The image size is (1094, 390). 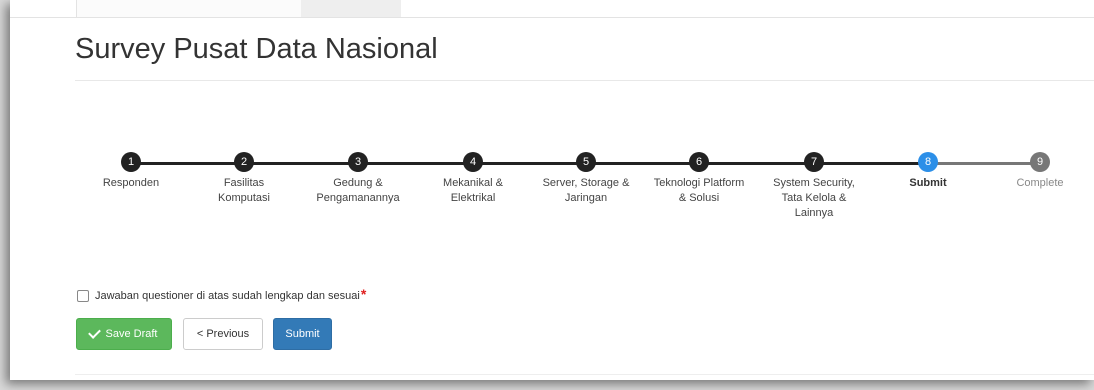 What do you see at coordinates (256, 49) in the screenshot?
I see `page-title: Survey Pusat Data Nasional` at bounding box center [256, 49].